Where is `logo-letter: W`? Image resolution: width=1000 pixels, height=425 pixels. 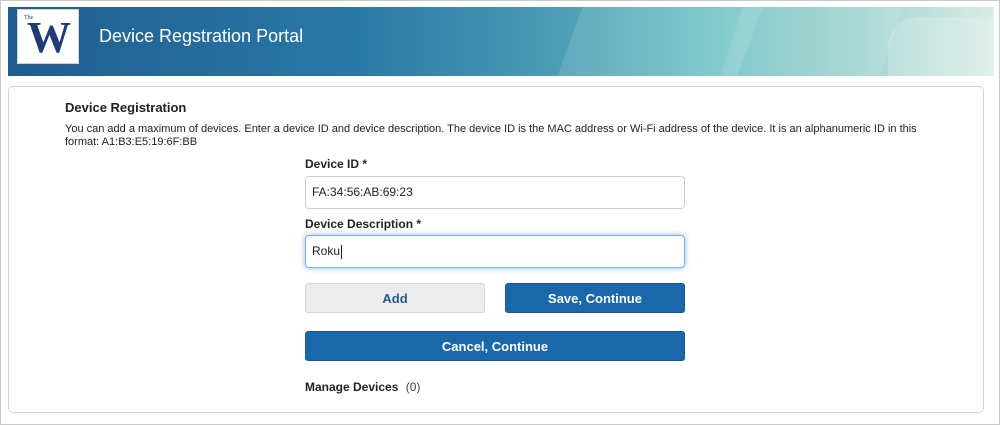 logo-letter: W is located at coordinates (49, 37).